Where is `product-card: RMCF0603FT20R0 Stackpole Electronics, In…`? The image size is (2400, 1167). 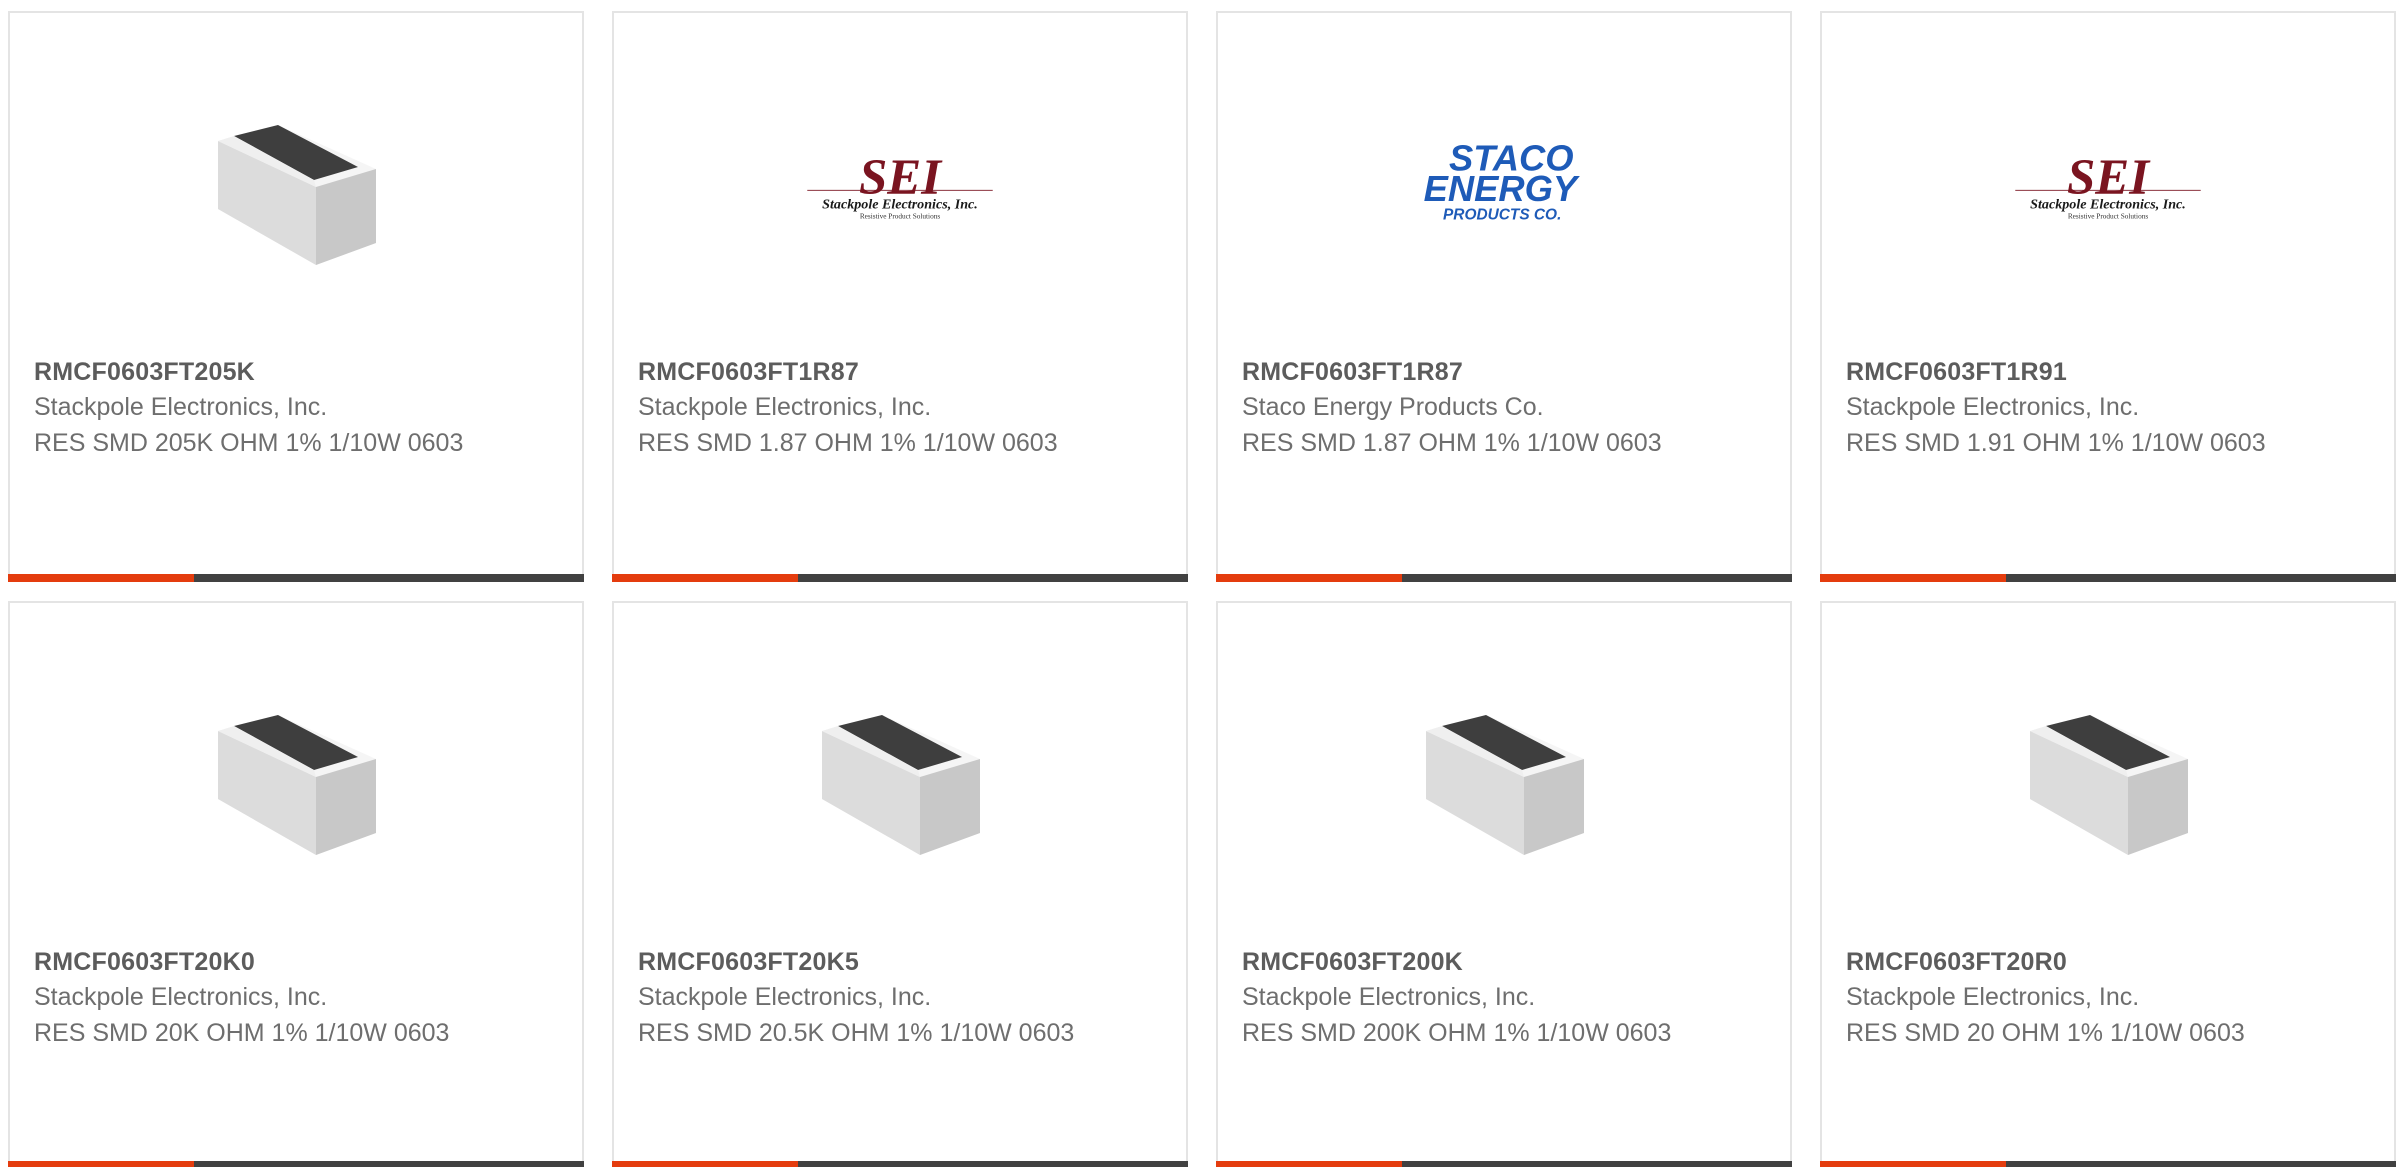 product-card: RMCF0603FT20R0 Stackpole Electronics, In… is located at coordinates (2108, 884).